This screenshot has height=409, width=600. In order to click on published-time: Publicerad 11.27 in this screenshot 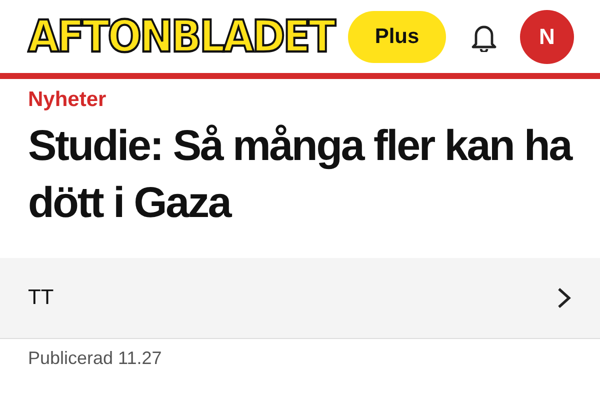, I will do `click(95, 358)`.